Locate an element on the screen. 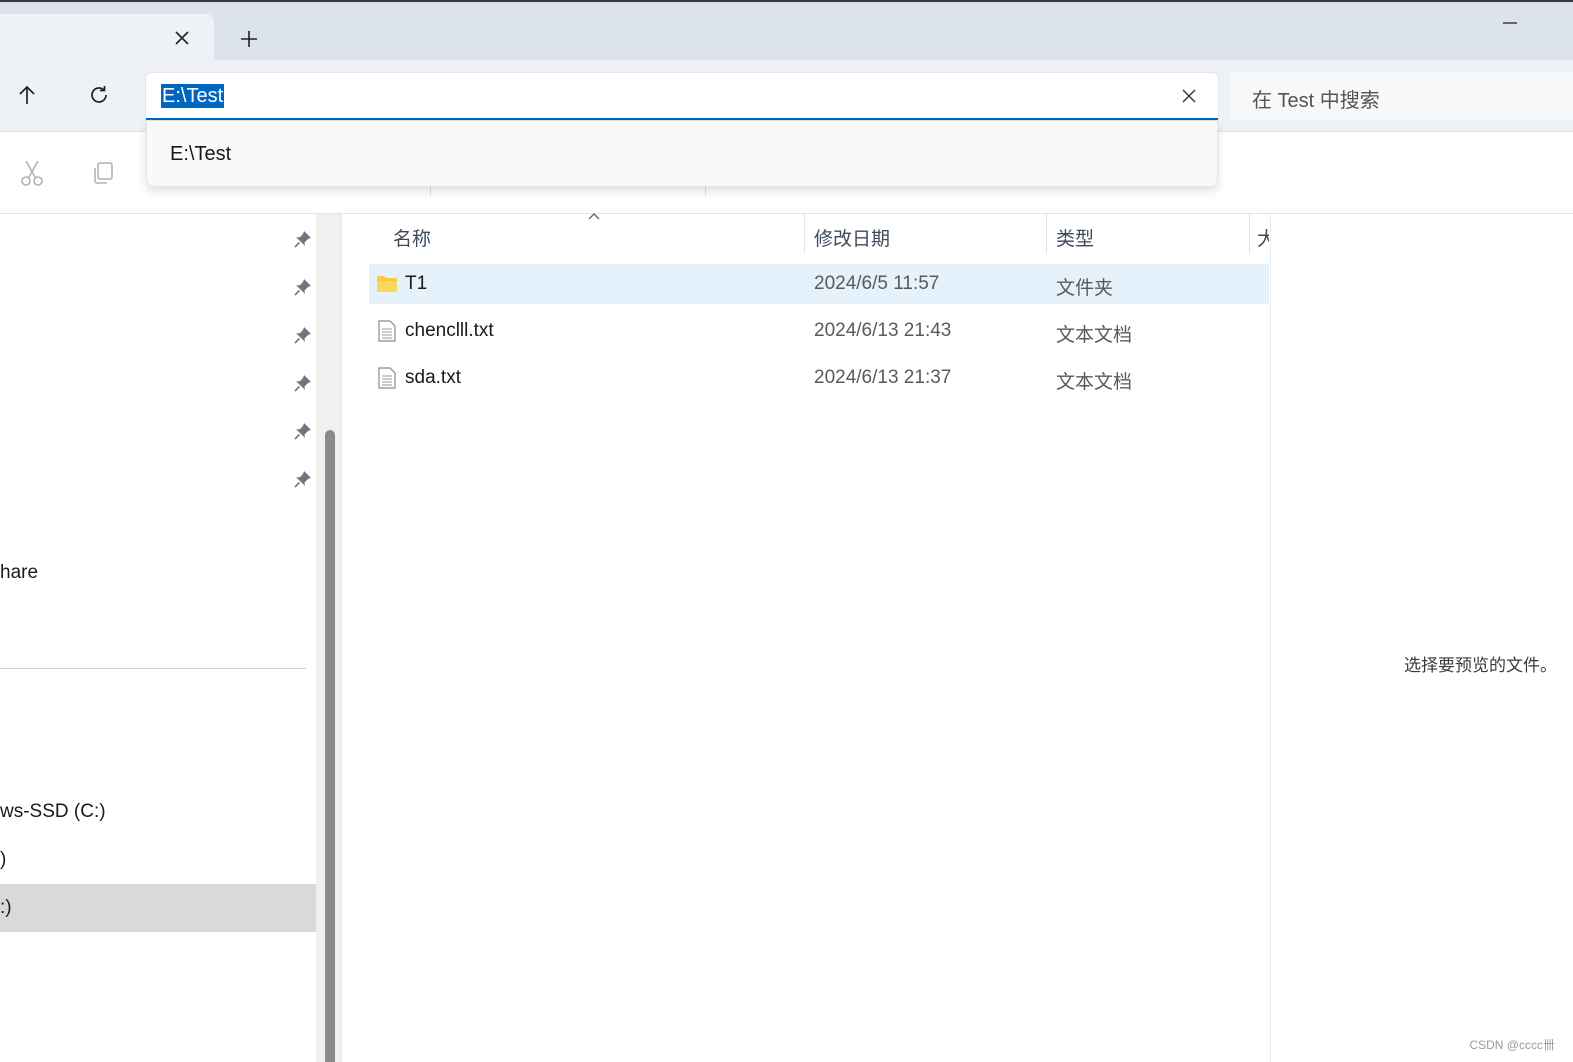  minimize-icon is located at coordinates (1510, 23).